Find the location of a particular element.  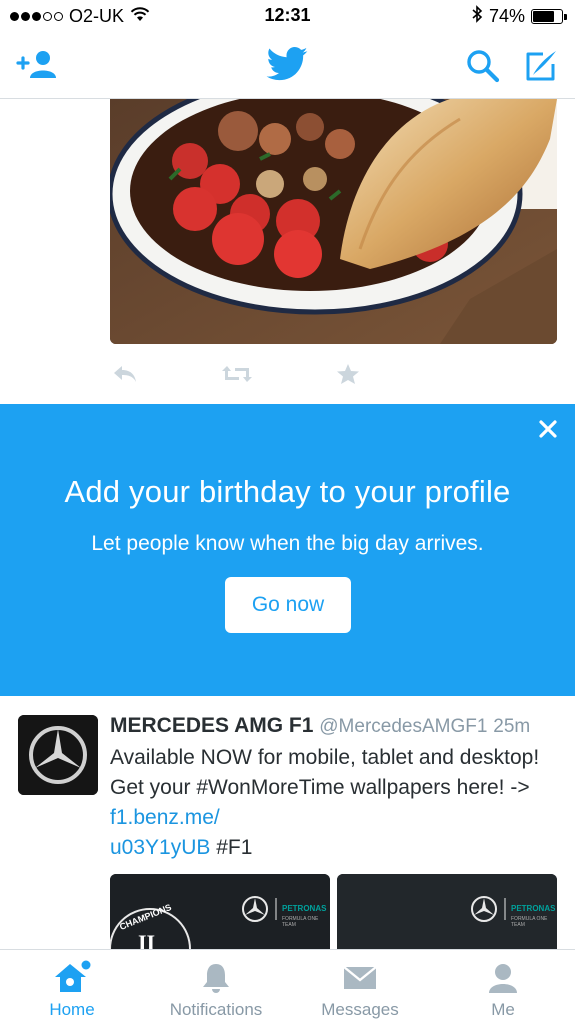

status-bar: O2-UK 12:31 74% is located at coordinates (287, 16).